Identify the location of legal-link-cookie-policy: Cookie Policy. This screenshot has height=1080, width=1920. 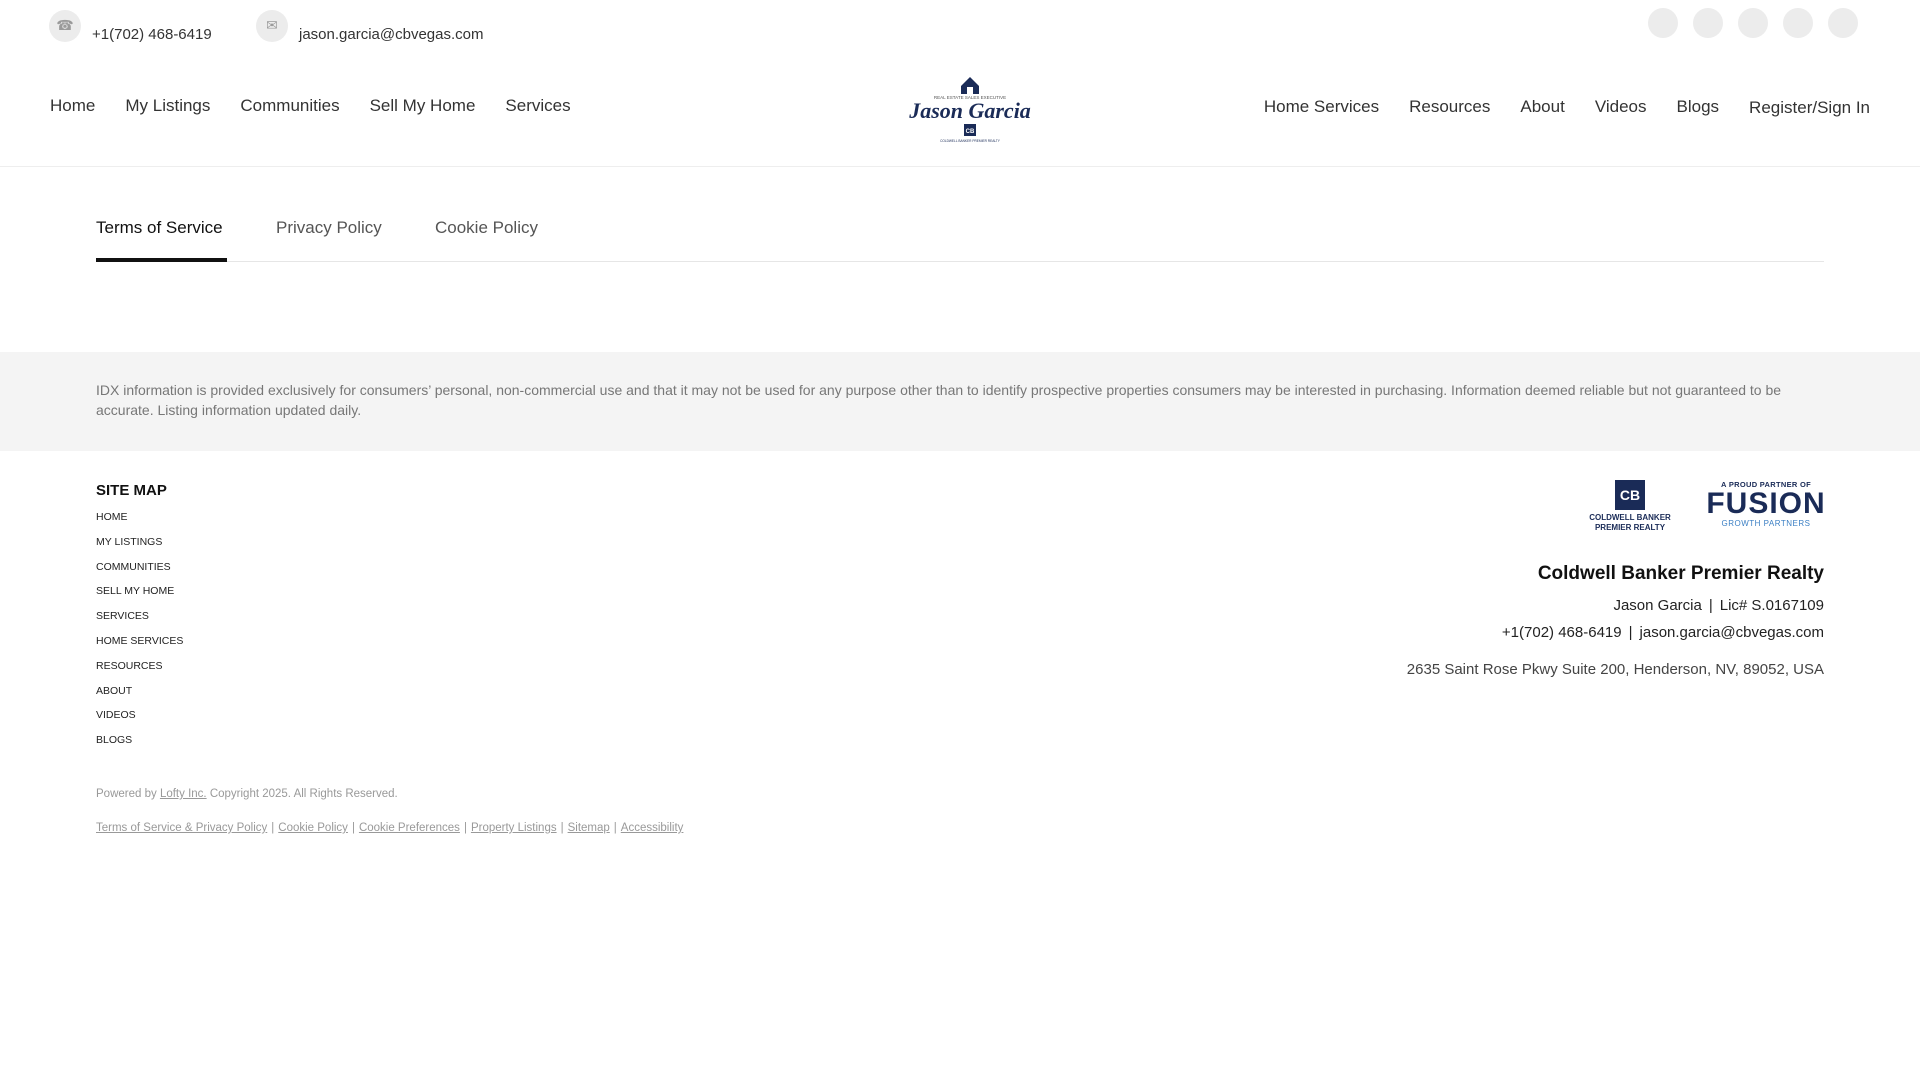
(313, 828).